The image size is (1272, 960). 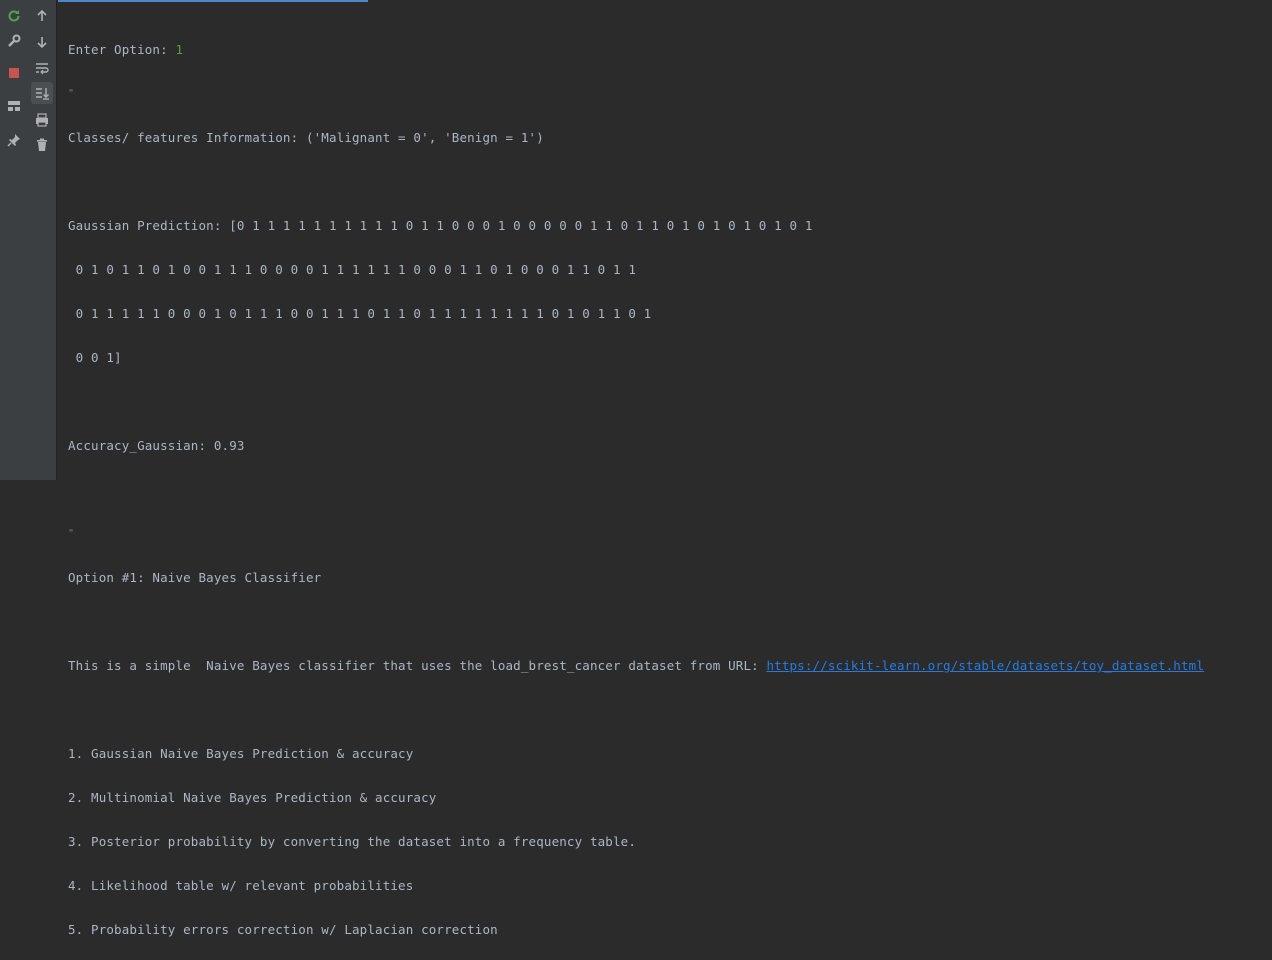 I want to click on rerun-icon, so click(x=14, y=16).